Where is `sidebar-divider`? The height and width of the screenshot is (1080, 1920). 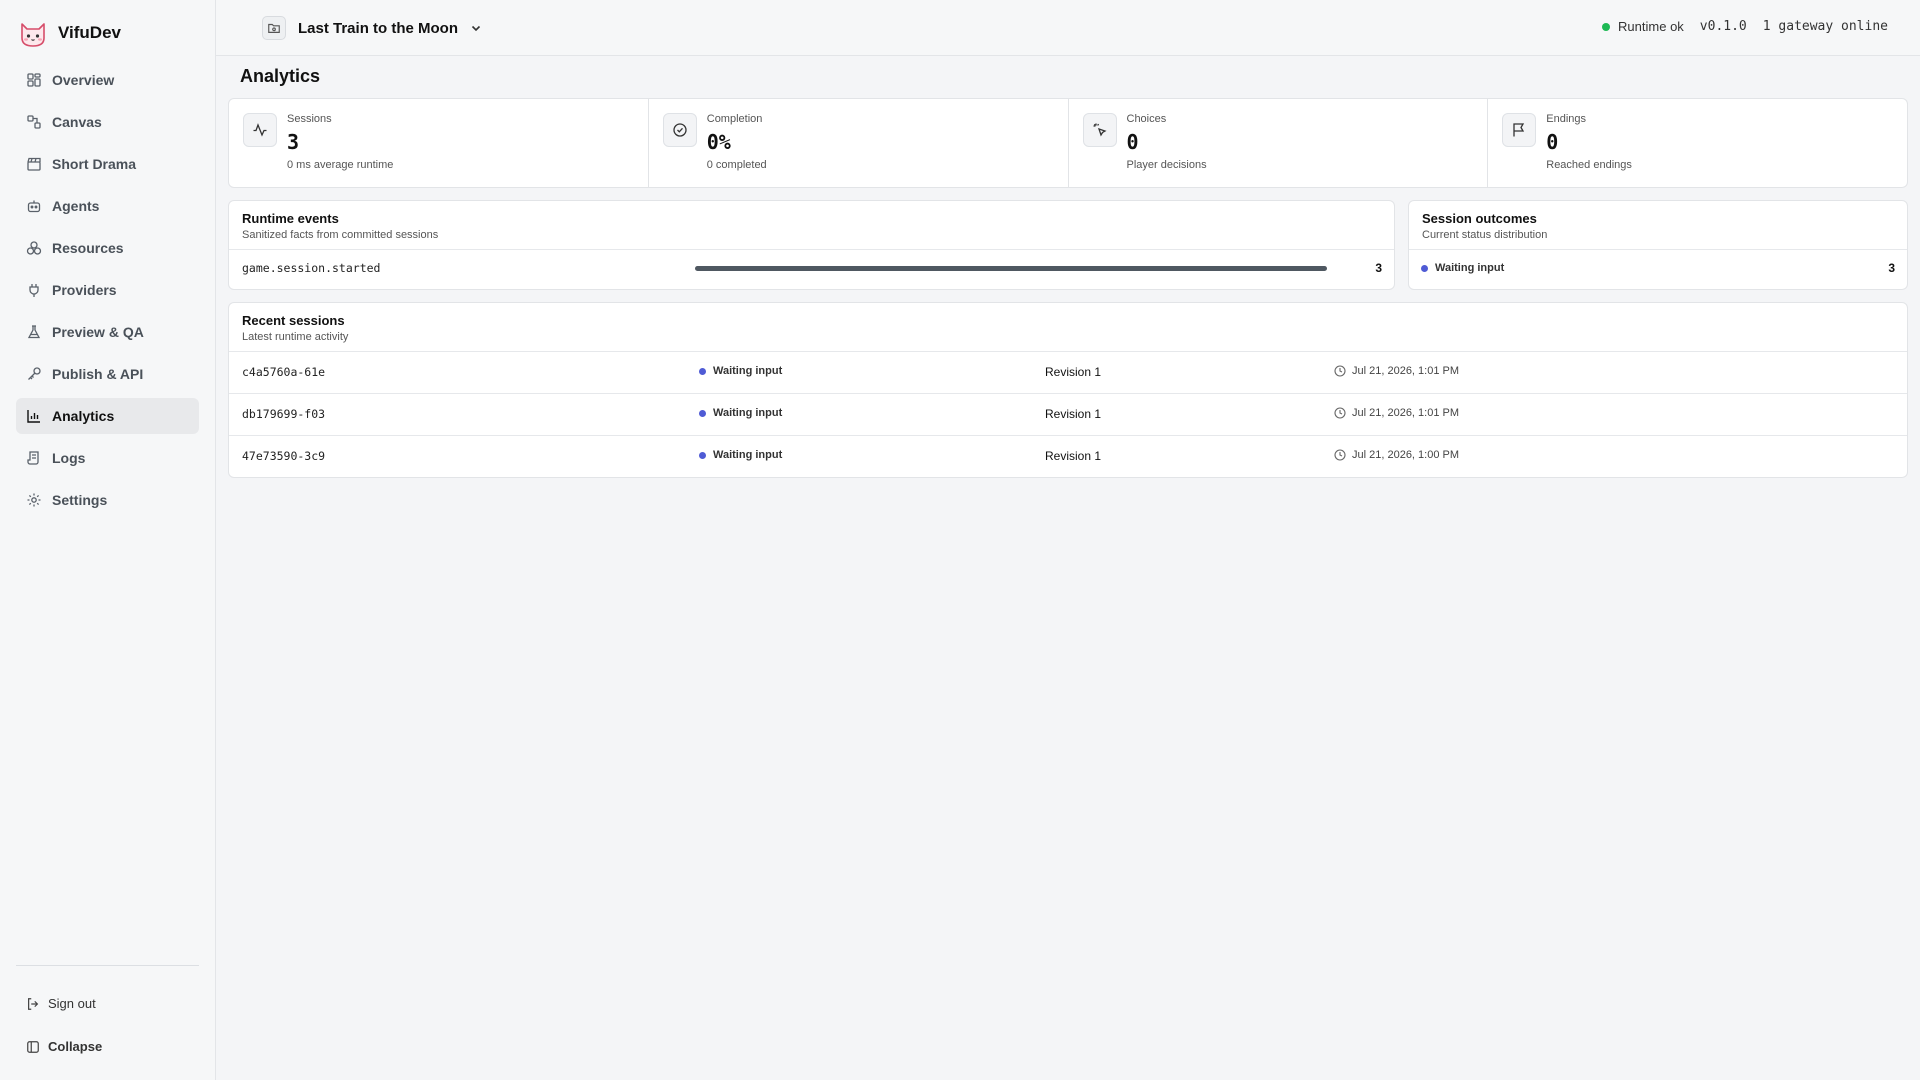
sidebar-divider is located at coordinates (107, 965).